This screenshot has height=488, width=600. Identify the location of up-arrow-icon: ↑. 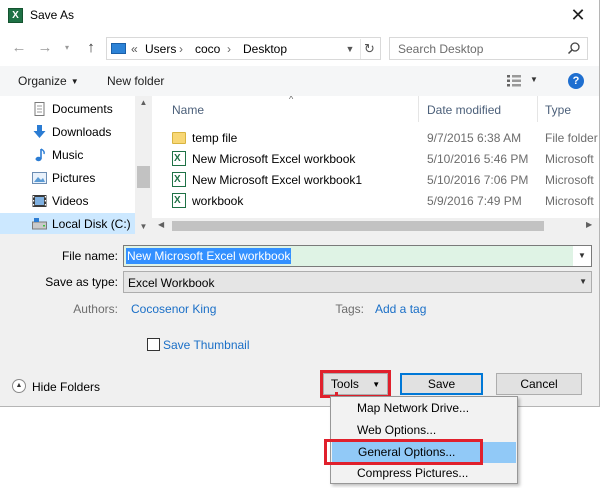
(91, 48).